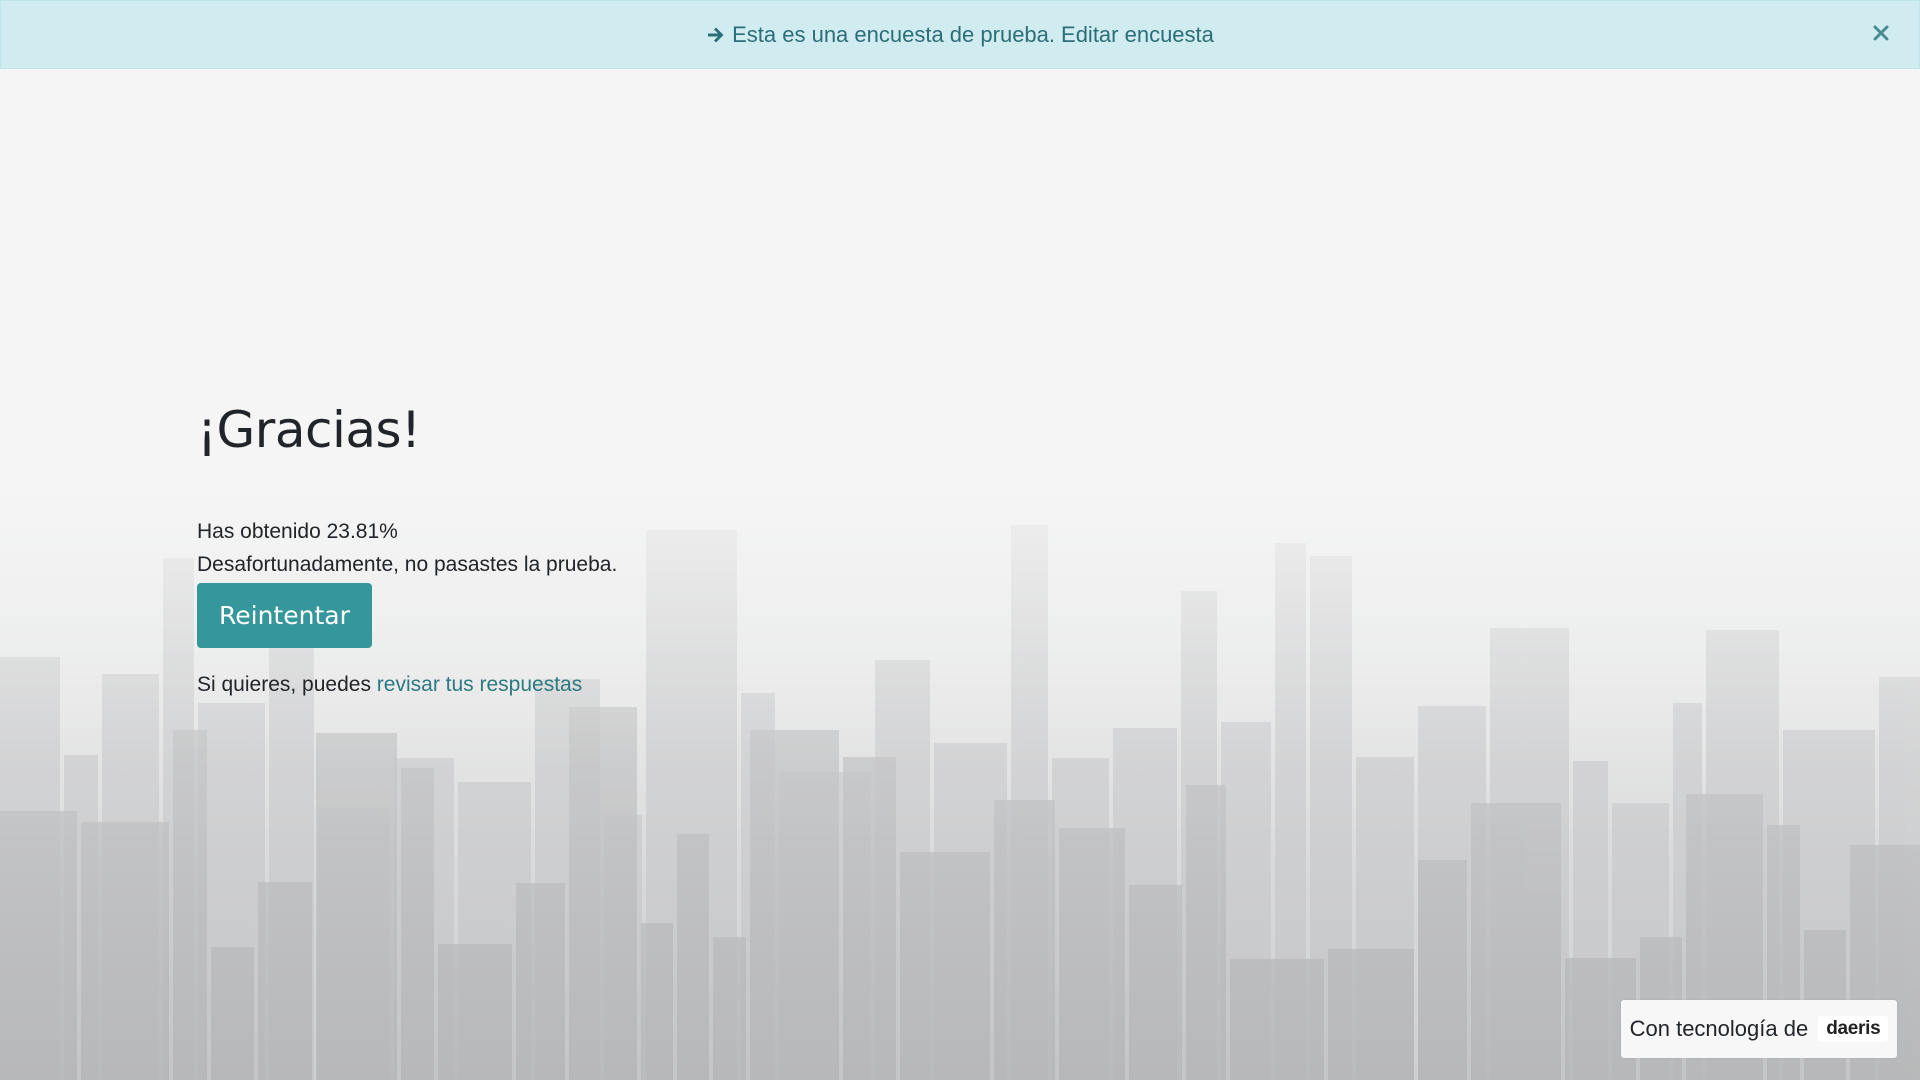  Describe the element at coordinates (1719, 1028) in the screenshot. I see `powered-by-text: Con tecnología de` at that location.